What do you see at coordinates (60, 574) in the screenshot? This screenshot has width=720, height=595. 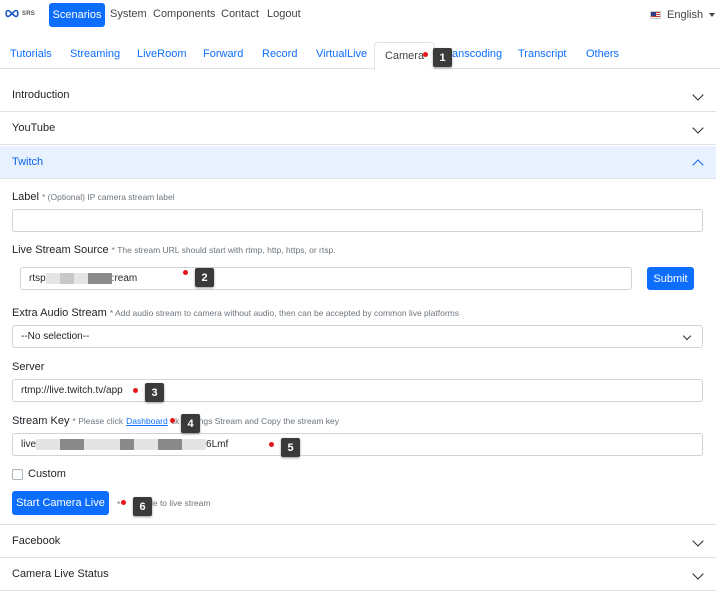 I see `accordion-camera-status-label: Camera Live Status` at bounding box center [60, 574].